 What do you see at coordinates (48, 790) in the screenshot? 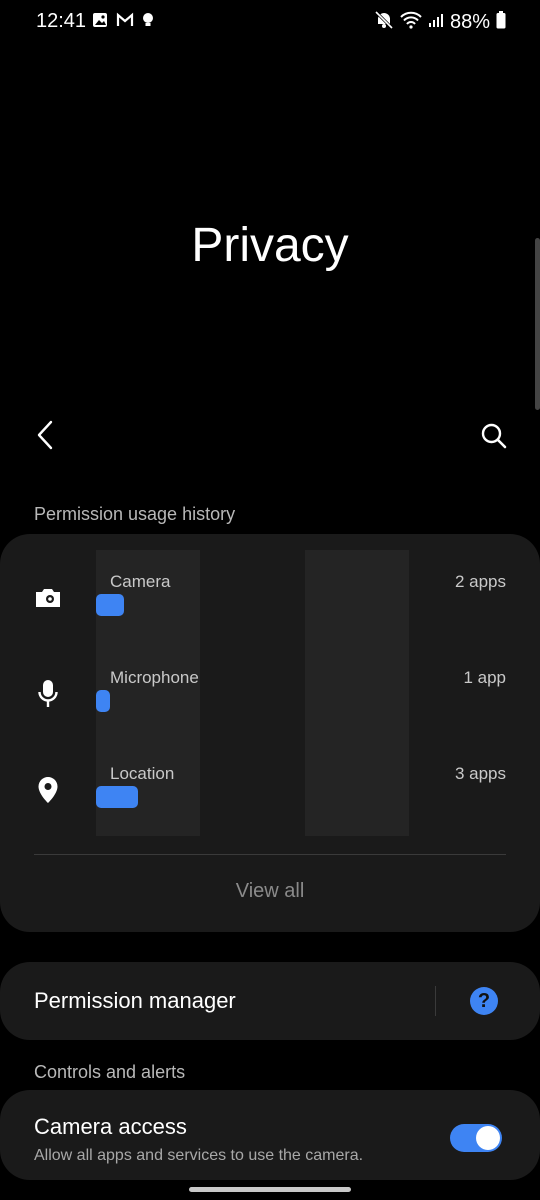
I see `location-pin-icon` at bounding box center [48, 790].